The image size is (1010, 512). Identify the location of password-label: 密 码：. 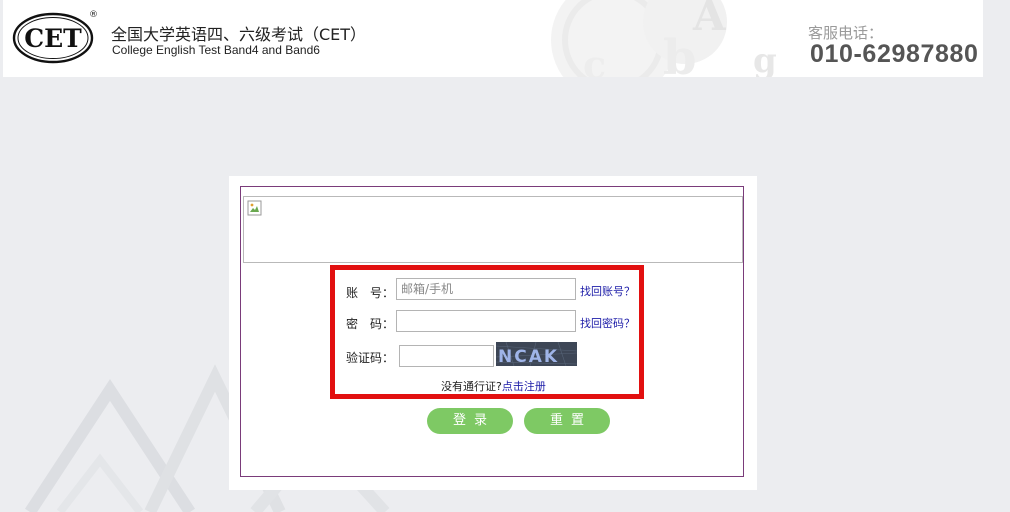
(370, 324).